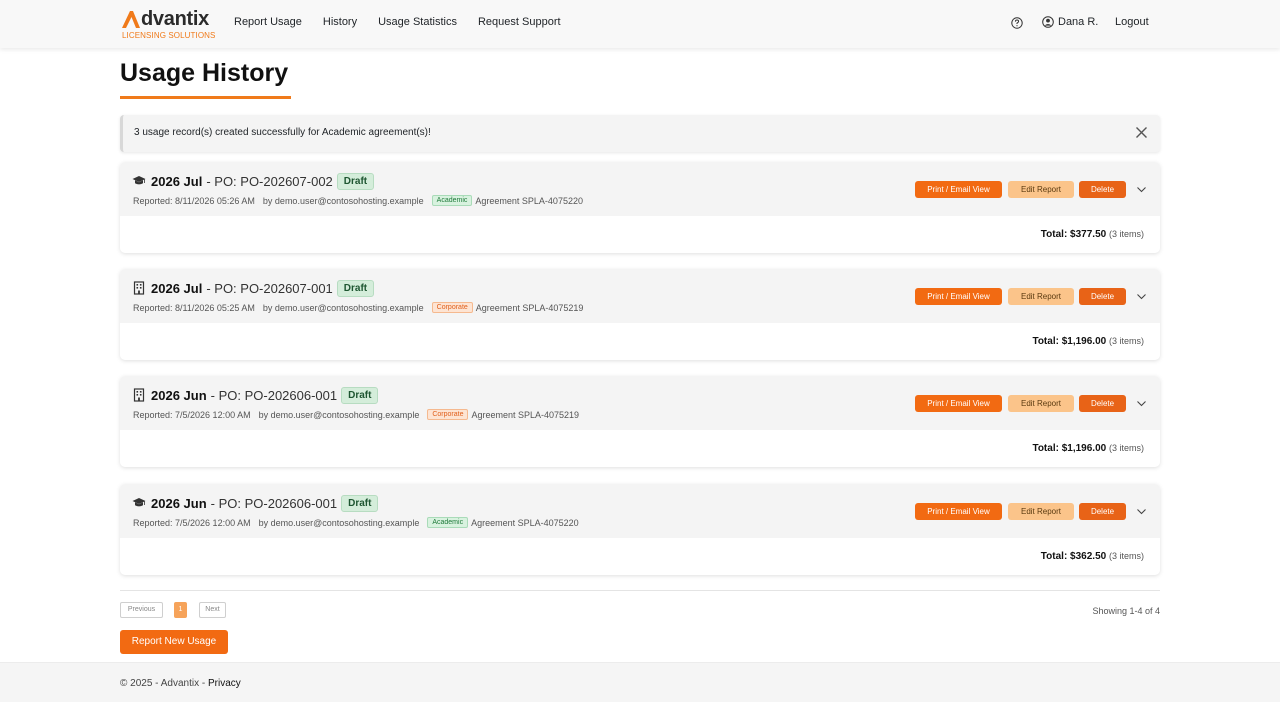 The width and height of the screenshot is (1280, 720). What do you see at coordinates (268, 22) in the screenshot?
I see `nav-report-usage: Report Usage` at bounding box center [268, 22].